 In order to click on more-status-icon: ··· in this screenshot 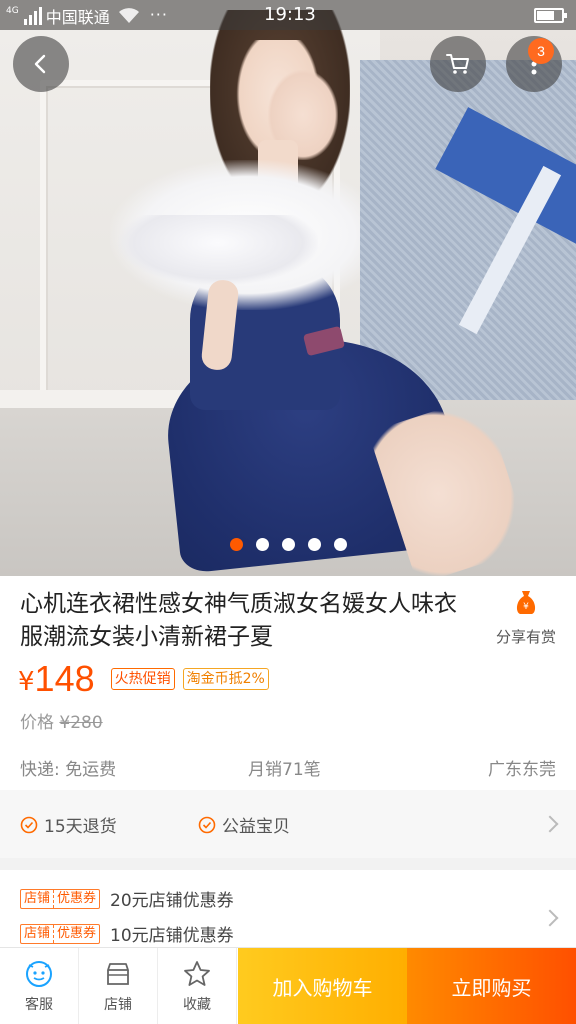, I will do `click(158, 14)`.